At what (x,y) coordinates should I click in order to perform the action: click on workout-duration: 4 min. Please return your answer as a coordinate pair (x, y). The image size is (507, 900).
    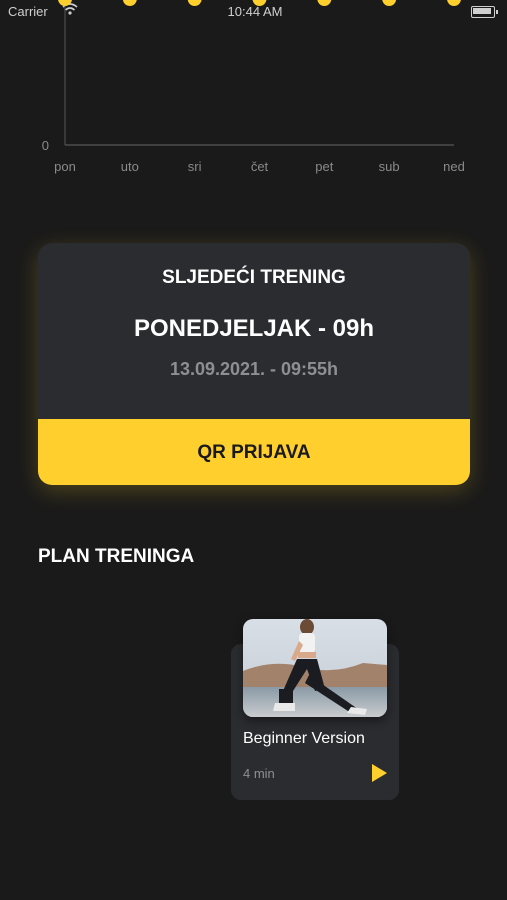
    Looking at the image, I should click on (259, 773).